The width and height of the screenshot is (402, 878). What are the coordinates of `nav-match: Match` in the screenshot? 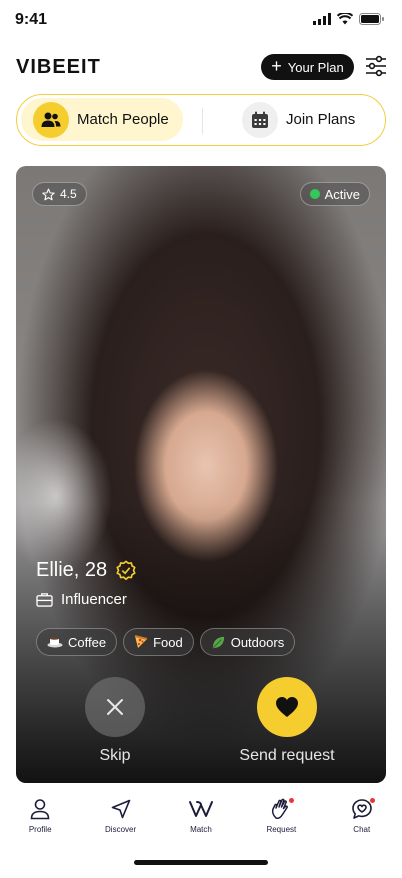 It's located at (201, 821).